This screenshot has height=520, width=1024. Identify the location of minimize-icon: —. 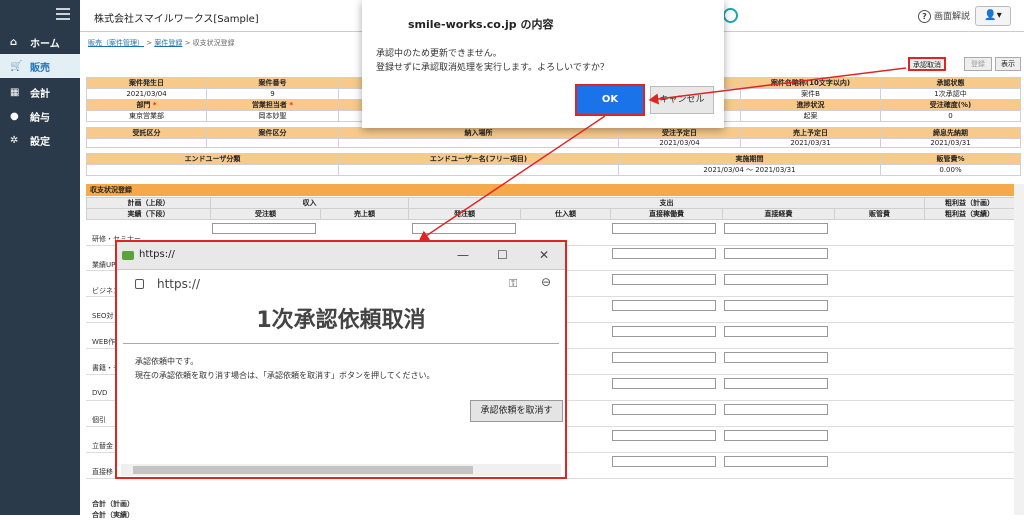
(463, 255).